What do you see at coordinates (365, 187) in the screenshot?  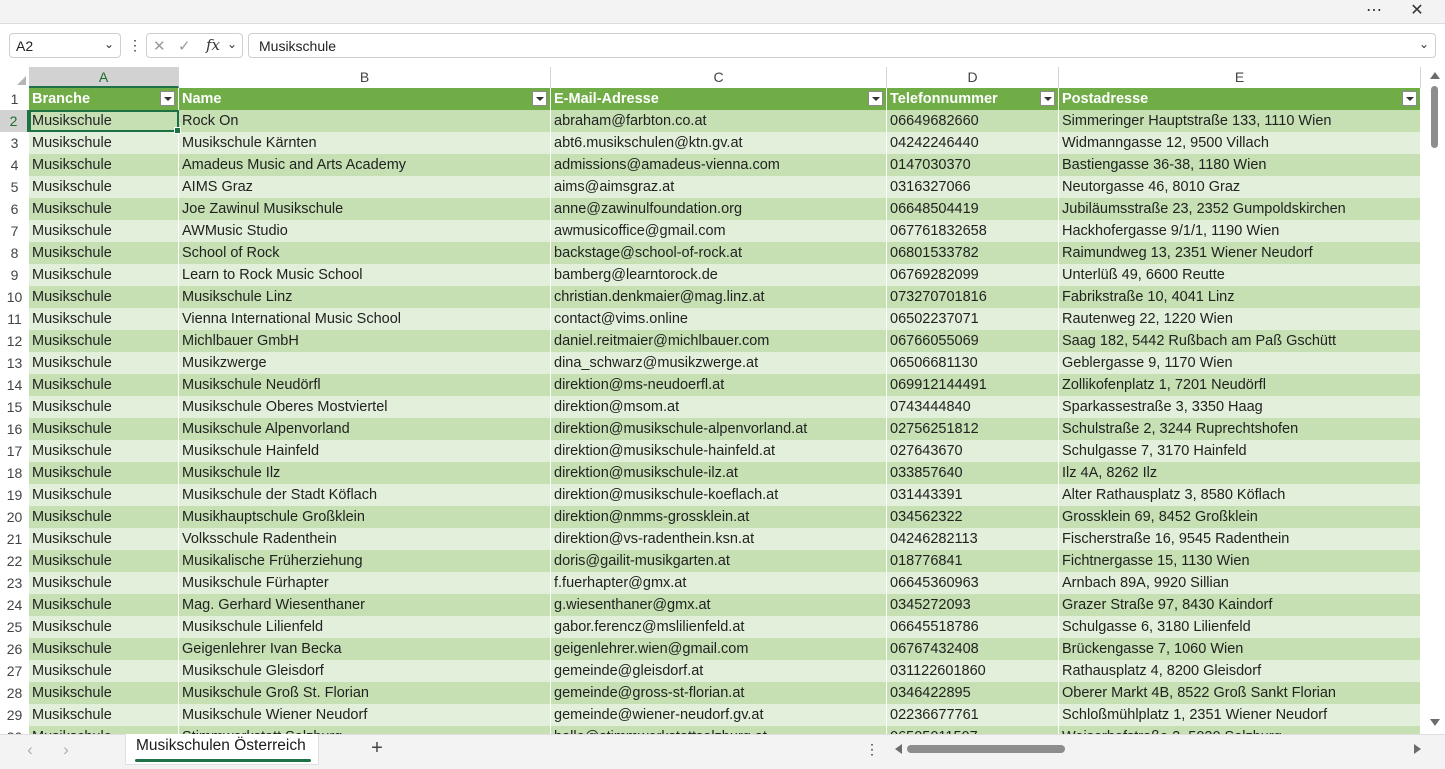 I see `table-cell: AIMS Graz` at bounding box center [365, 187].